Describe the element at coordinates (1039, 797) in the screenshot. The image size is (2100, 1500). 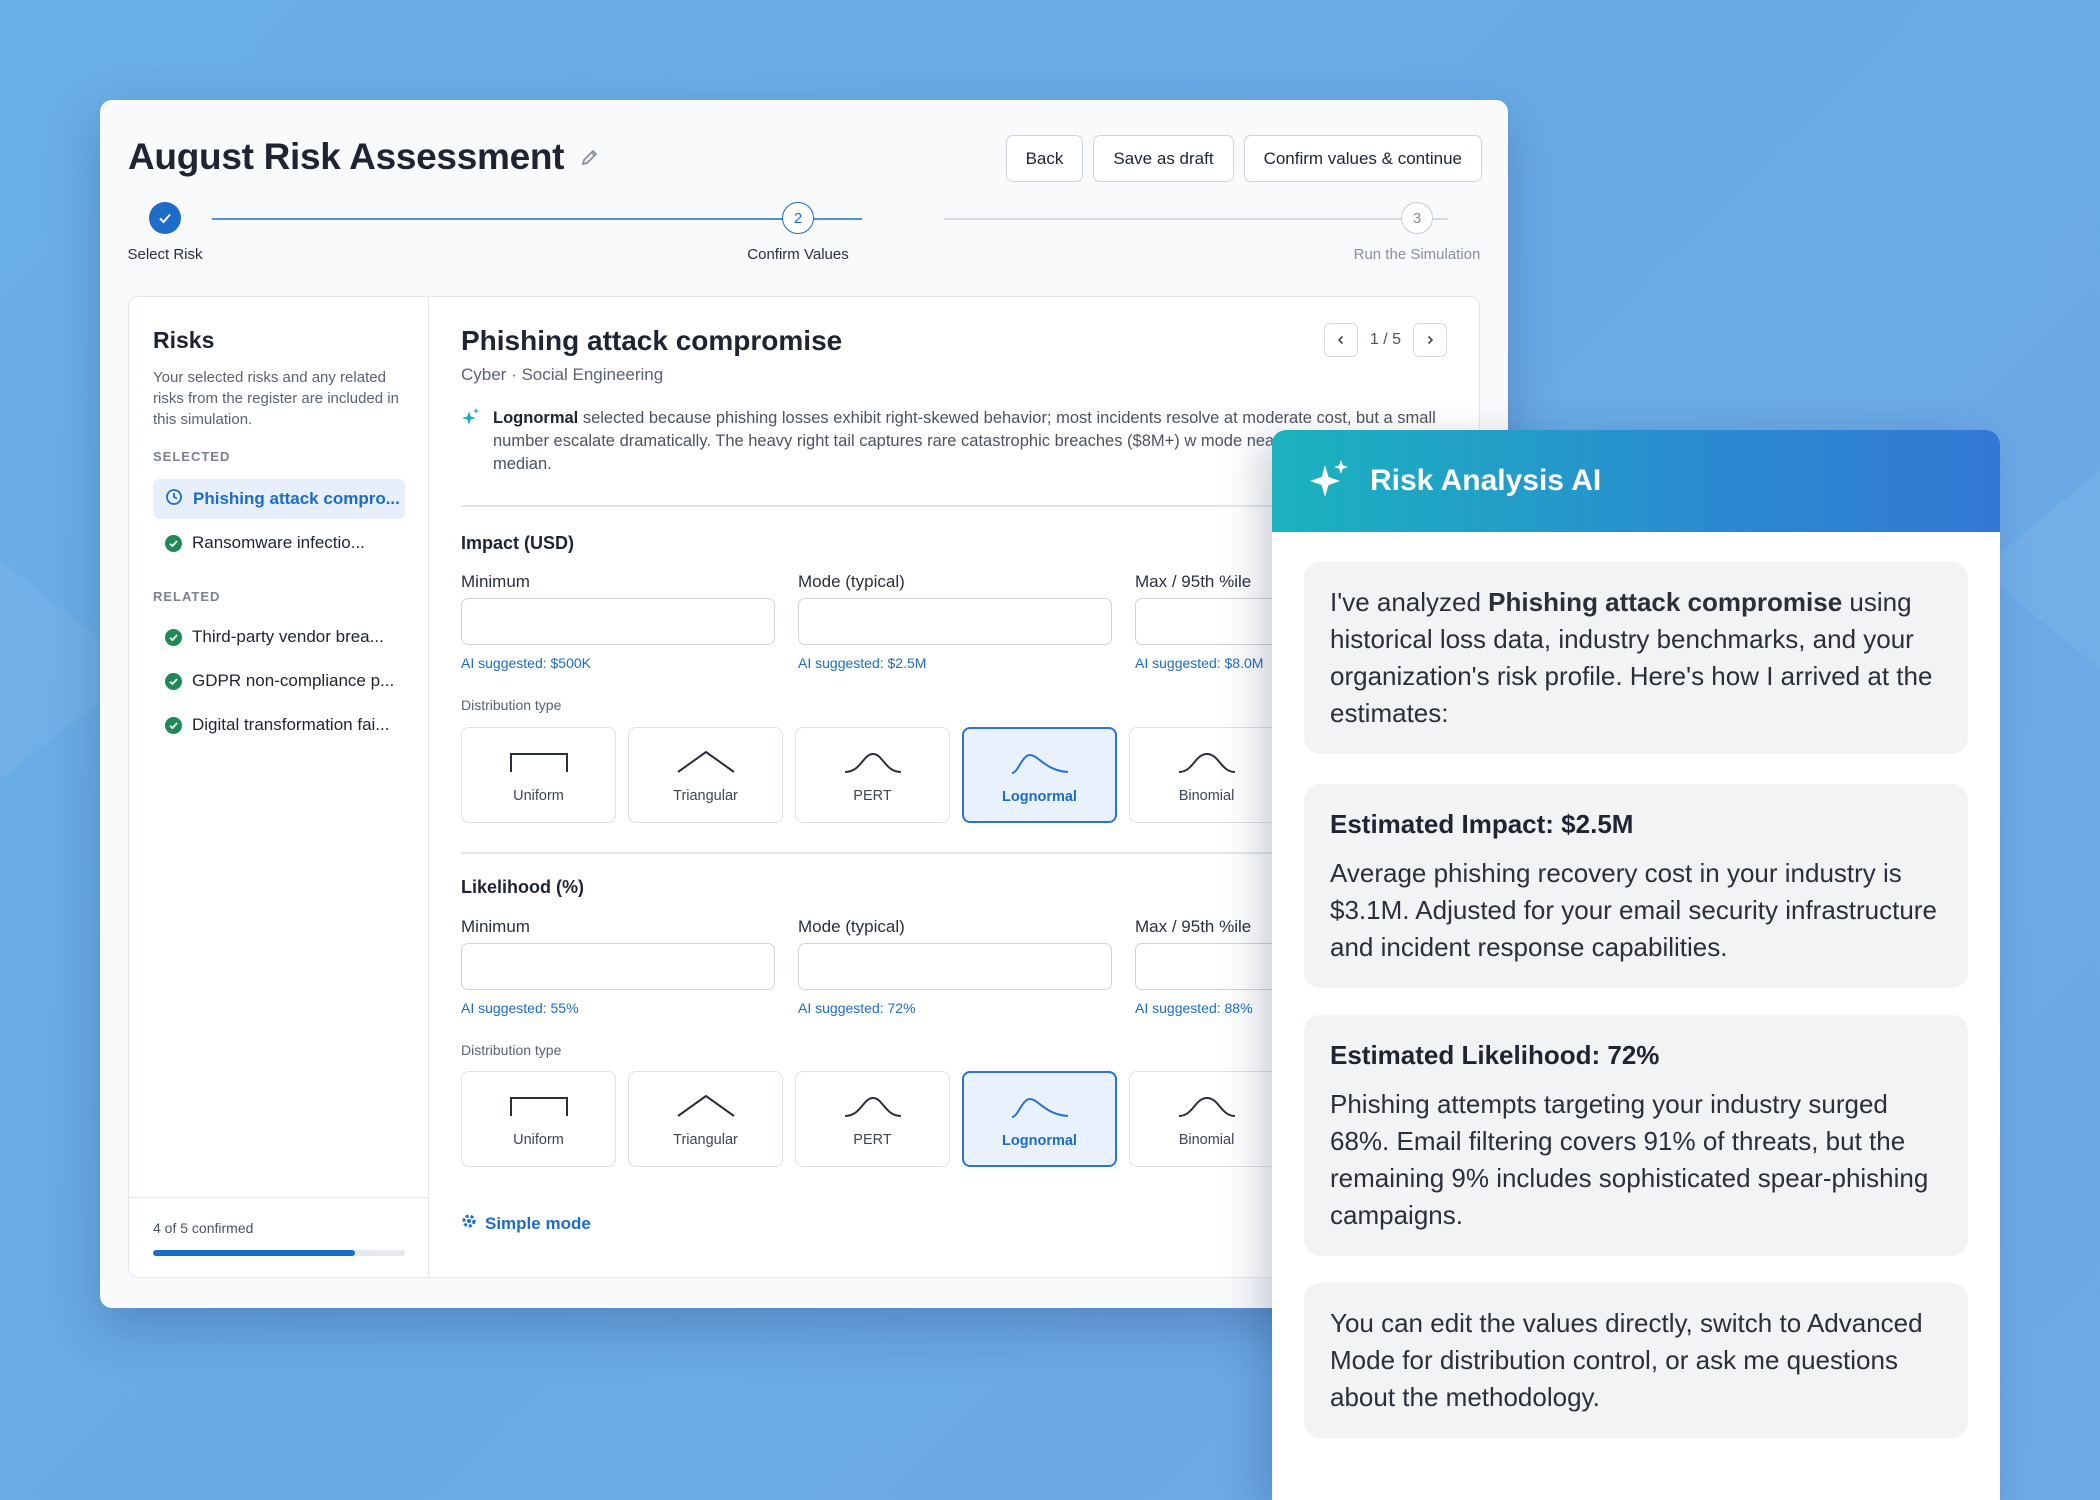
I see `dist-name: Lognormal` at that location.